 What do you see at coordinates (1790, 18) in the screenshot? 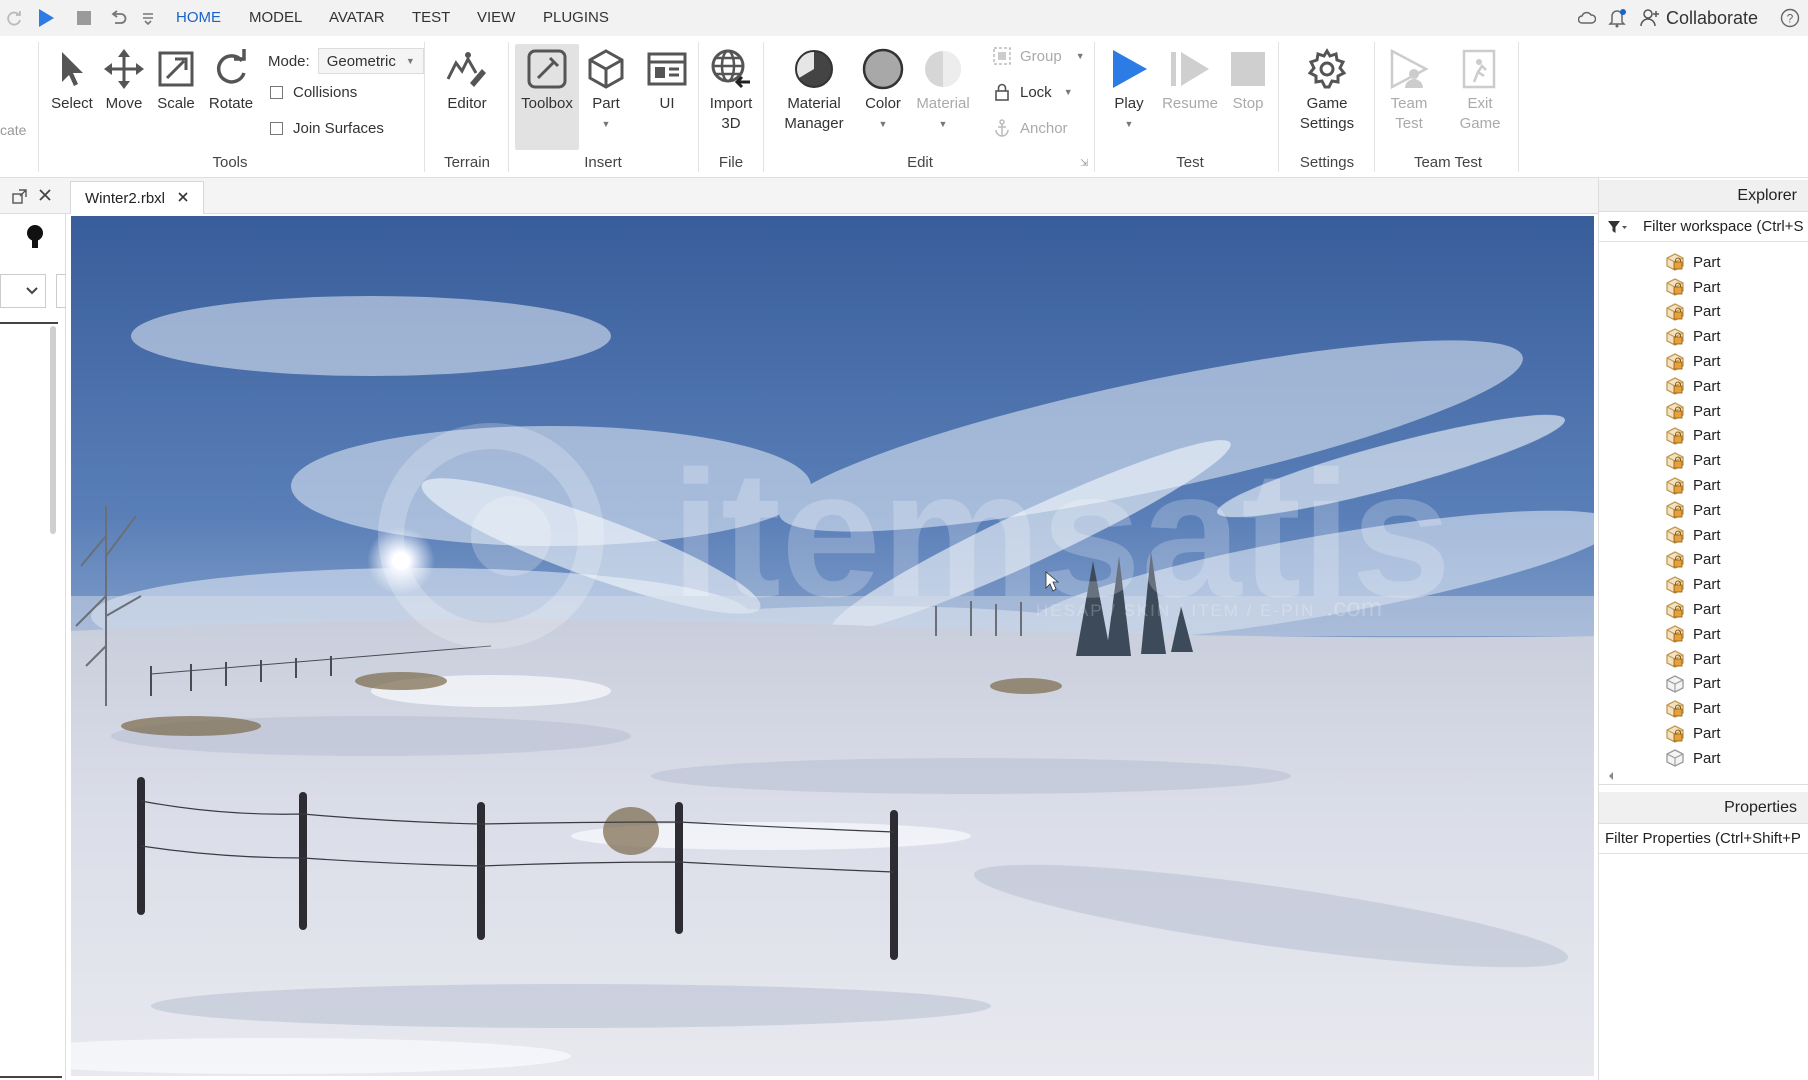
I see `help-icon: ?` at bounding box center [1790, 18].